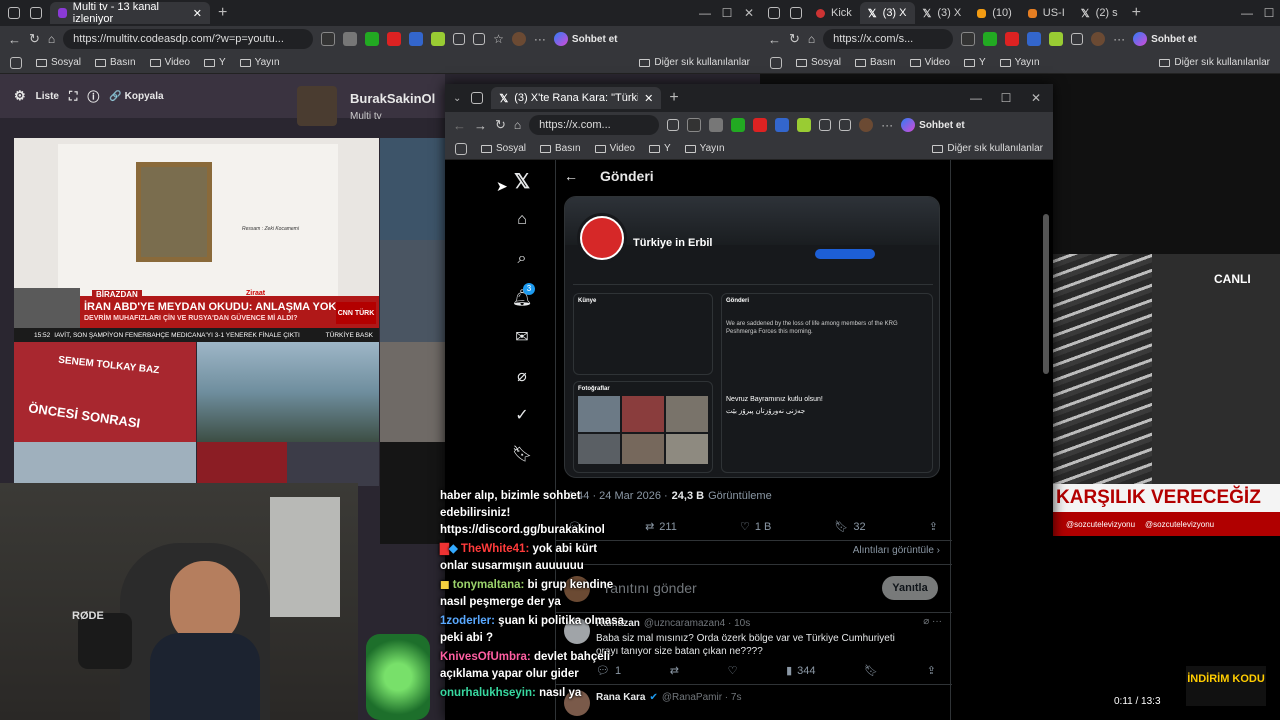  I want to click on forward-icon: →, so click(480, 125).